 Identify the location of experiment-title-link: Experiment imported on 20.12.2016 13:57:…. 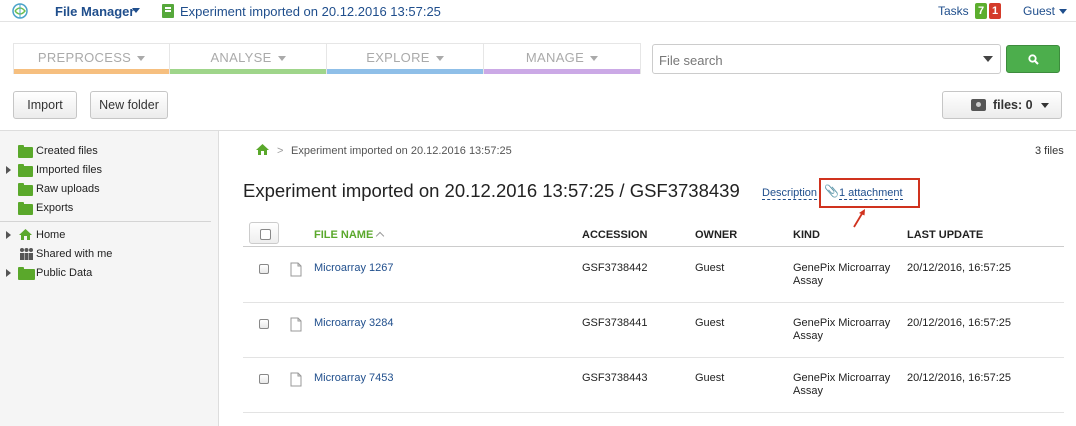
(310, 11).